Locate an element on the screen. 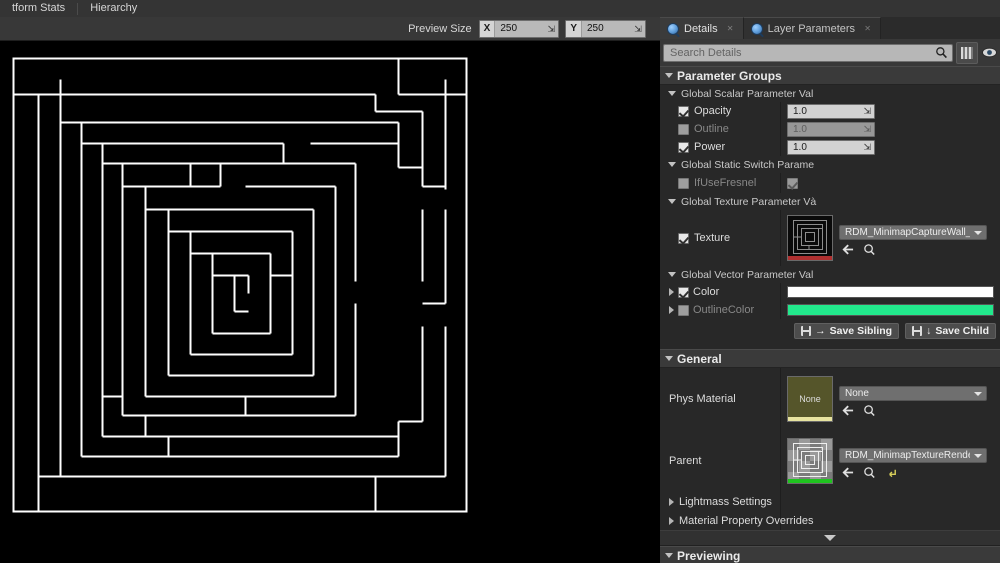 This screenshot has width=1000, height=563. outlinecolor-checkbox is located at coordinates (683, 310).